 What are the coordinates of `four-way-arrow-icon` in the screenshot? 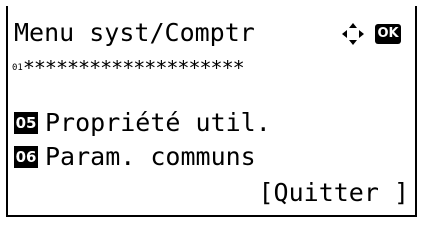 It's located at (353, 34).